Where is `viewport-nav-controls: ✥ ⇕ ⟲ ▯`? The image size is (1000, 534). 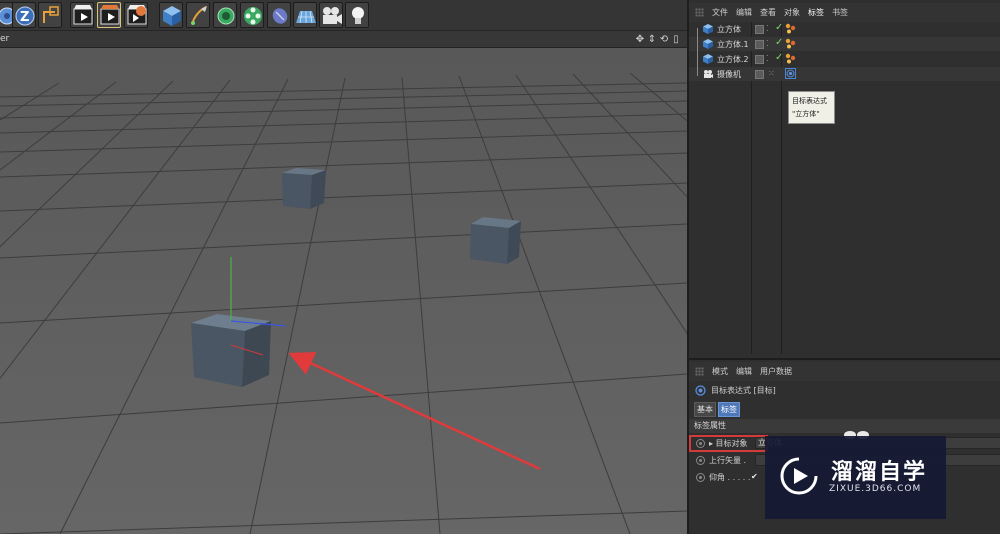
viewport-nav-controls: ✥ ⇕ ⟲ ▯ is located at coordinates (658, 39).